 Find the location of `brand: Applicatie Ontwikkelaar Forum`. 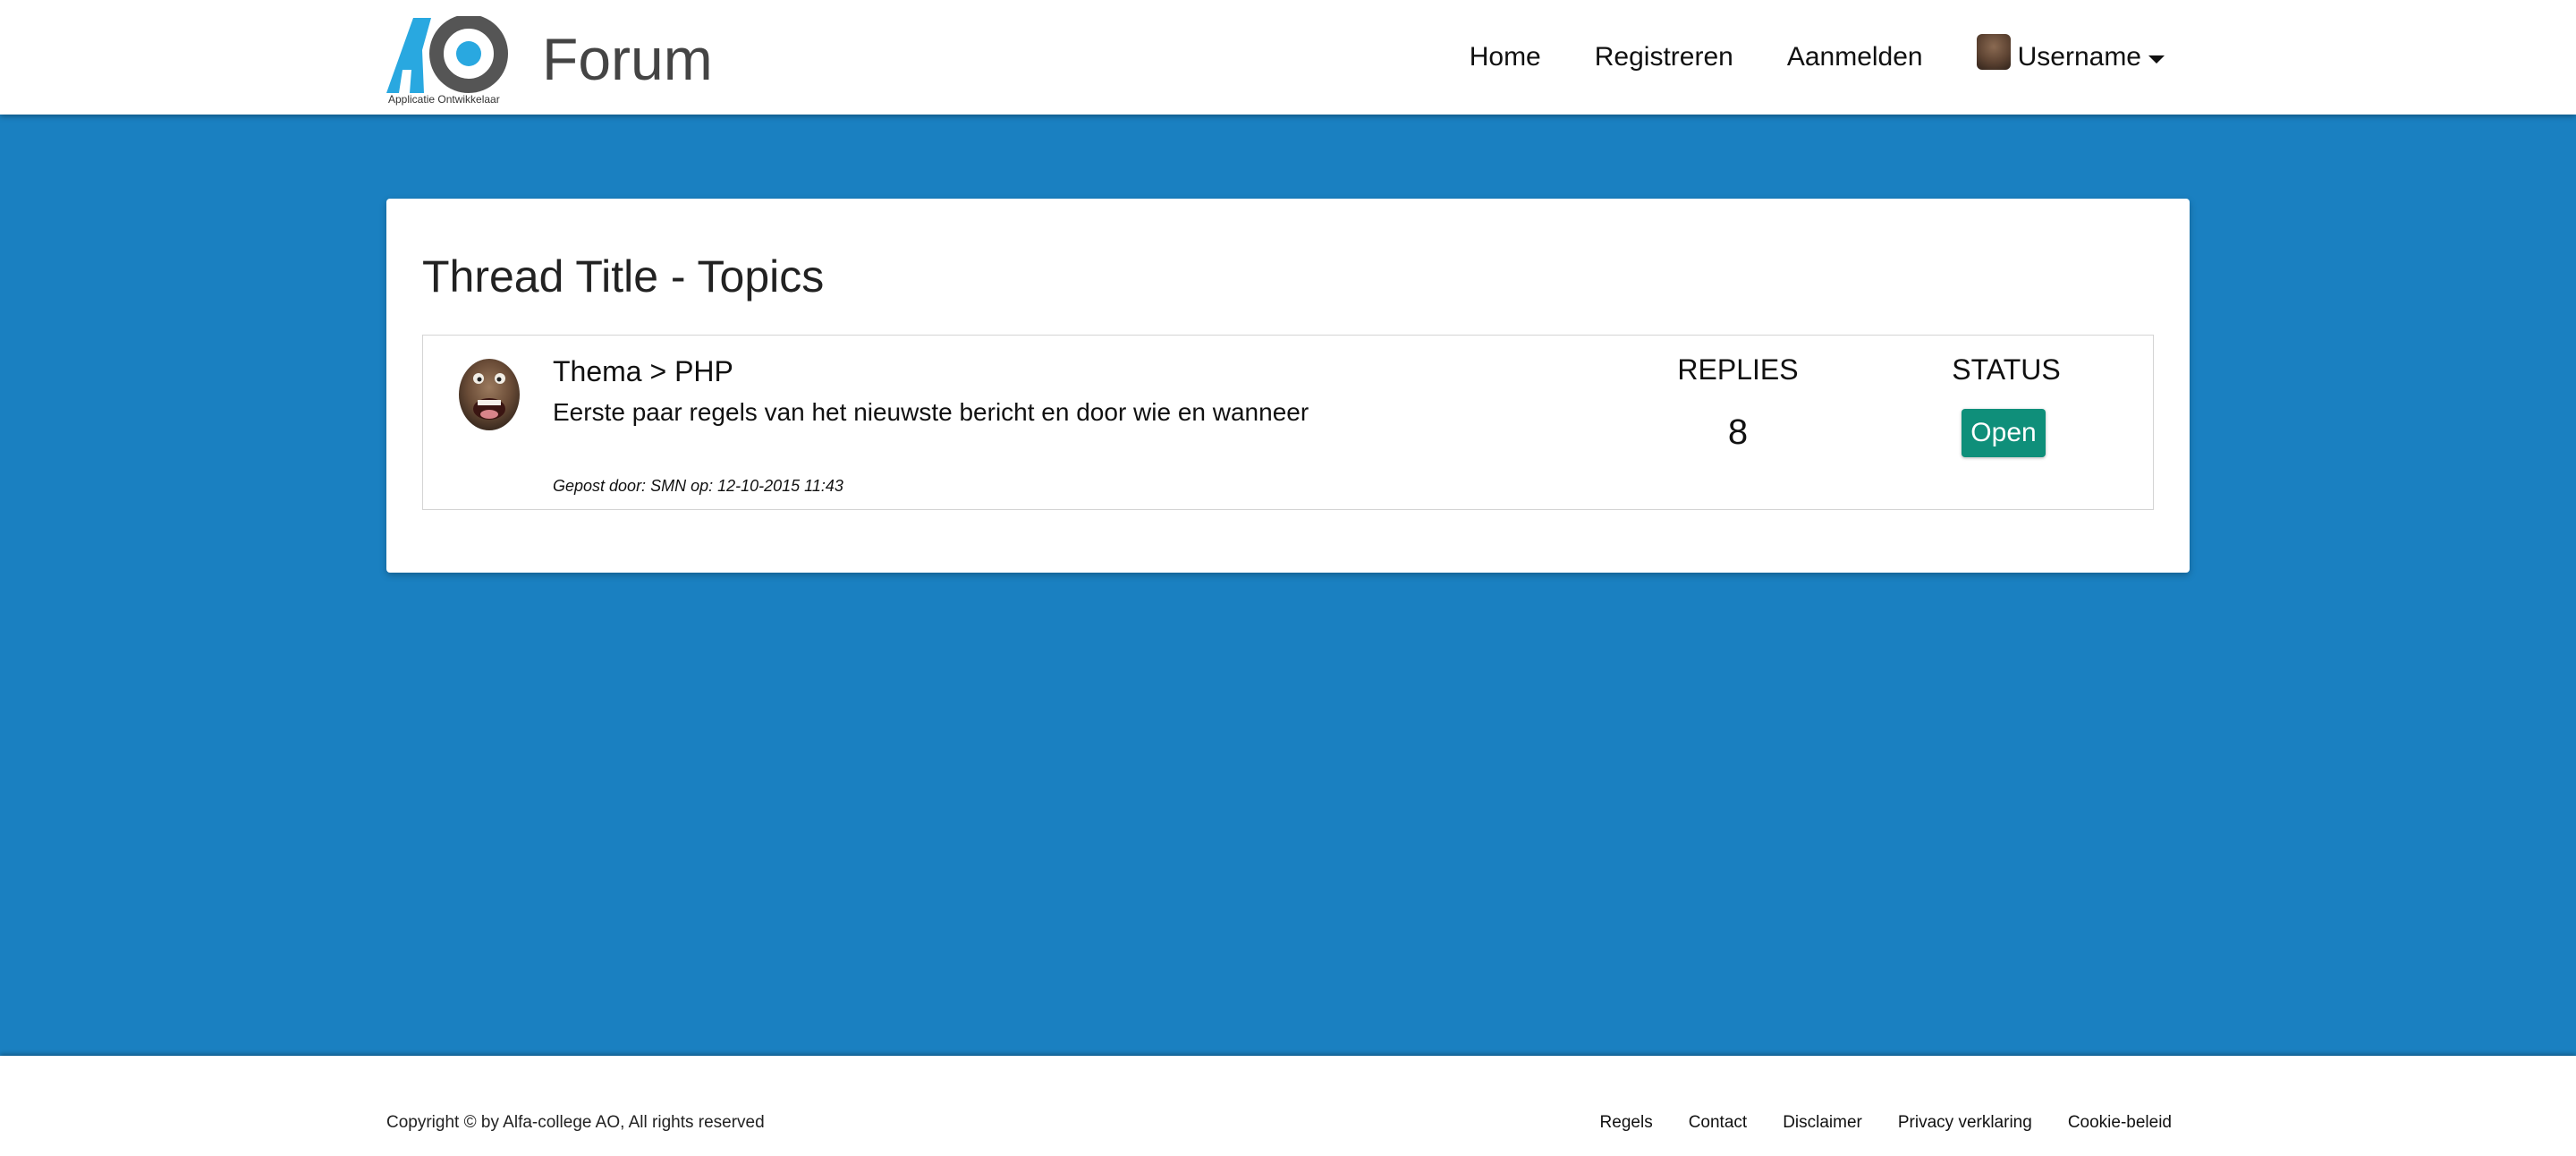

brand: Applicatie Ontwikkelaar Forum is located at coordinates (549, 63).